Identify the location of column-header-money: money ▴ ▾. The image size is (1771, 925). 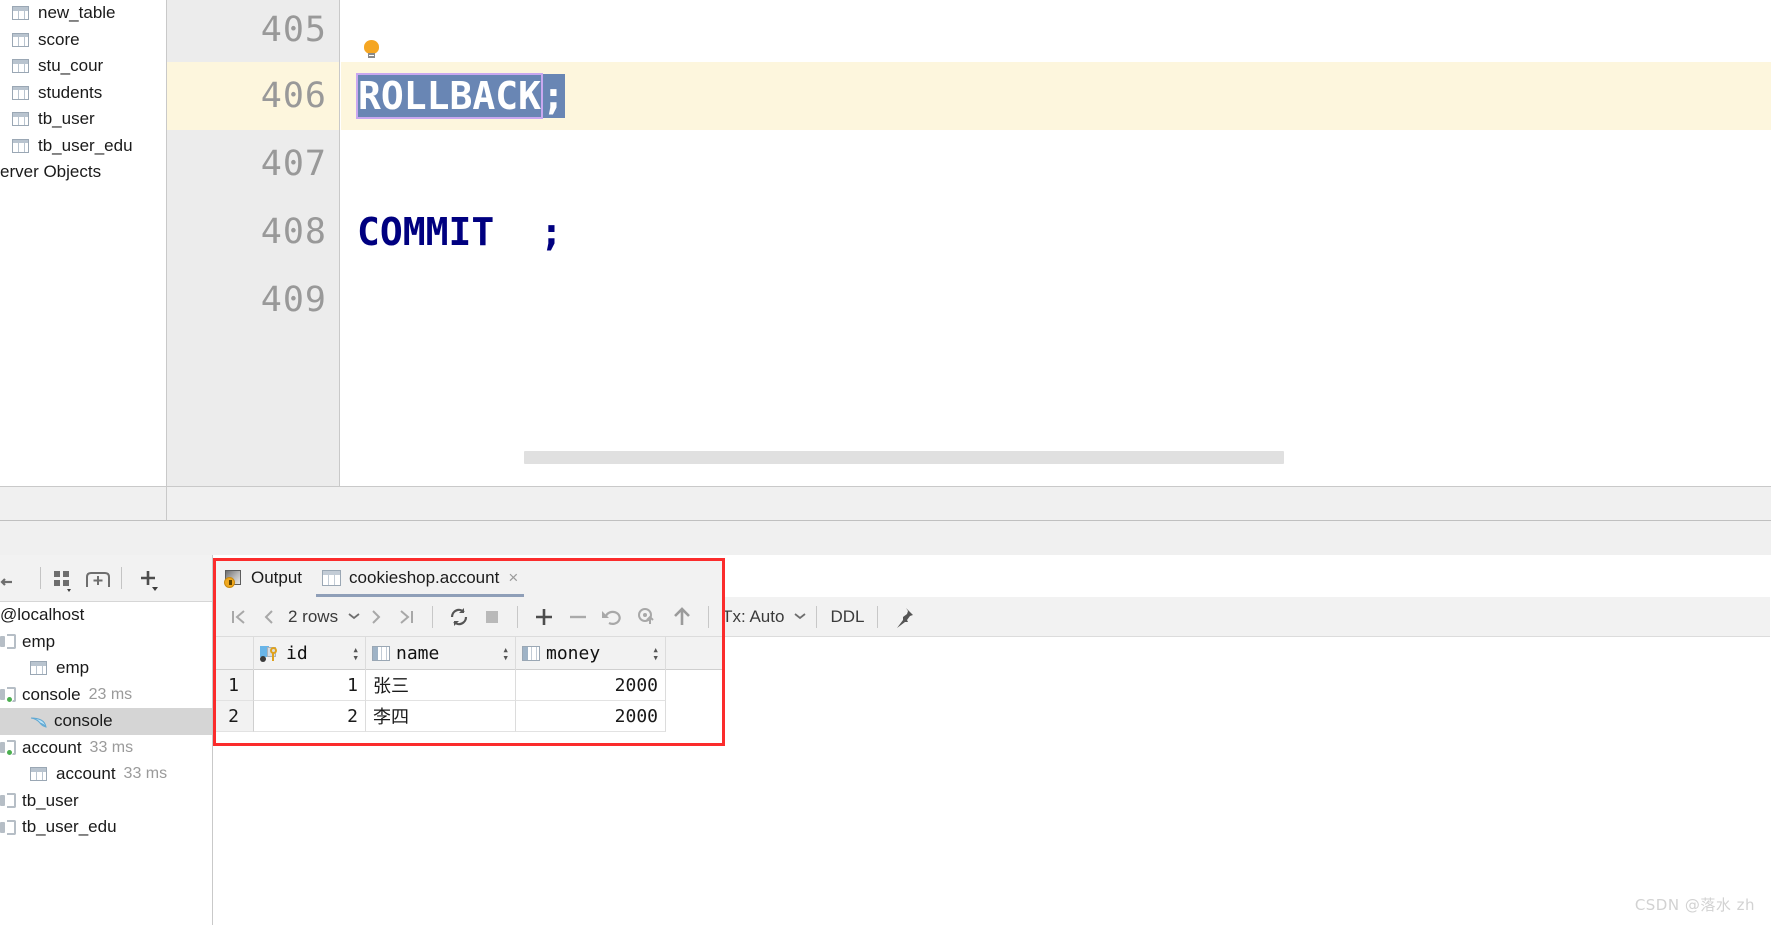
(591, 653).